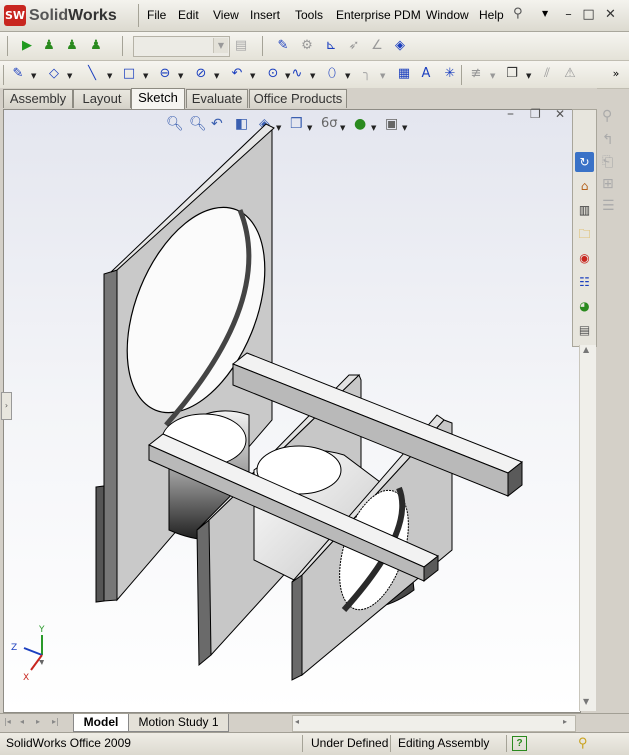 This screenshot has height=755, width=629. I want to click on ellipse-icon: ⬯, so click(332, 74).